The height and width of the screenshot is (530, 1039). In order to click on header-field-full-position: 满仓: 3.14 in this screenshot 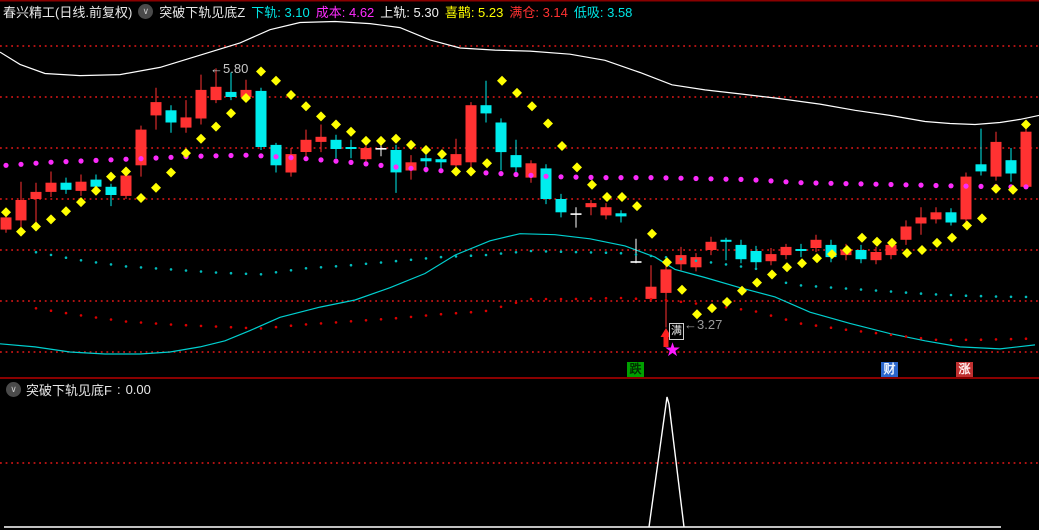, I will do `click(538, 12)`.